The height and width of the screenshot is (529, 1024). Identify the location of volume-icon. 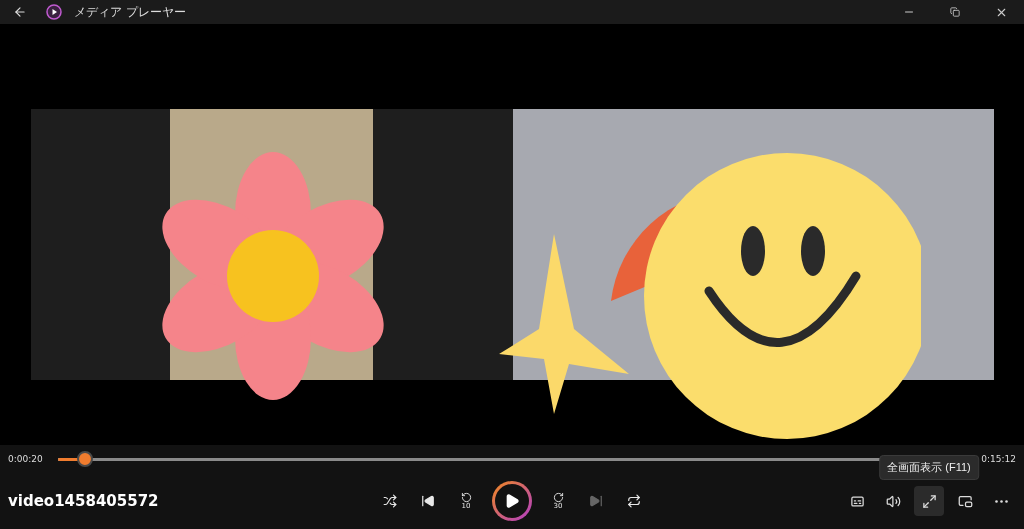
(893, 501).